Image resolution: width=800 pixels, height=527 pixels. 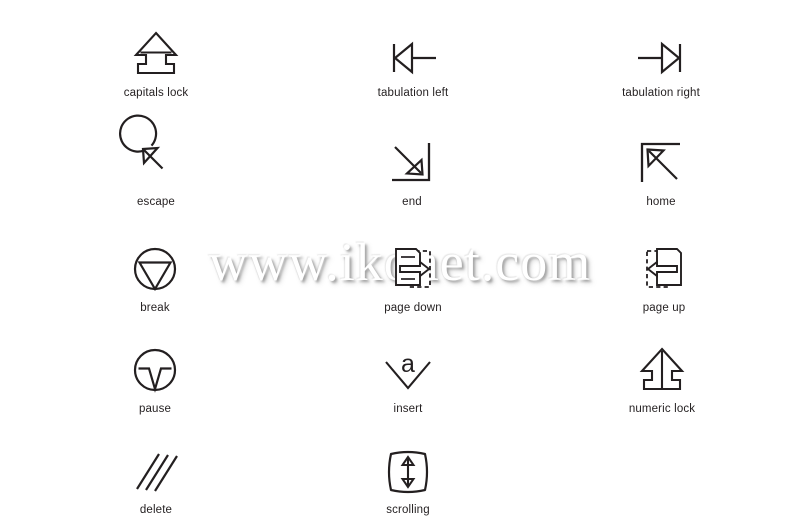 I want to click on pause-icon, so click(x=155, y=366).